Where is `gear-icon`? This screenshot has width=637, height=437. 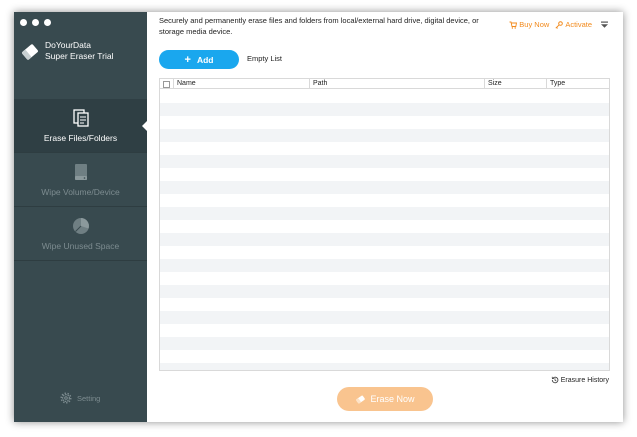 gear-icon is located at coordinates (66, 398).